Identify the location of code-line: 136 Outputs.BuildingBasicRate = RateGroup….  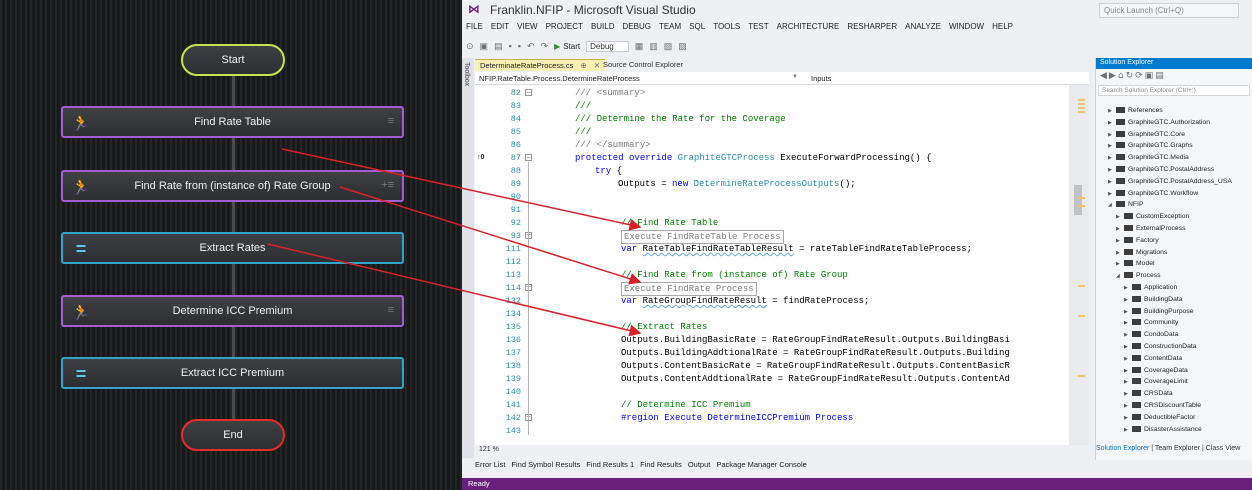
(772, 340).